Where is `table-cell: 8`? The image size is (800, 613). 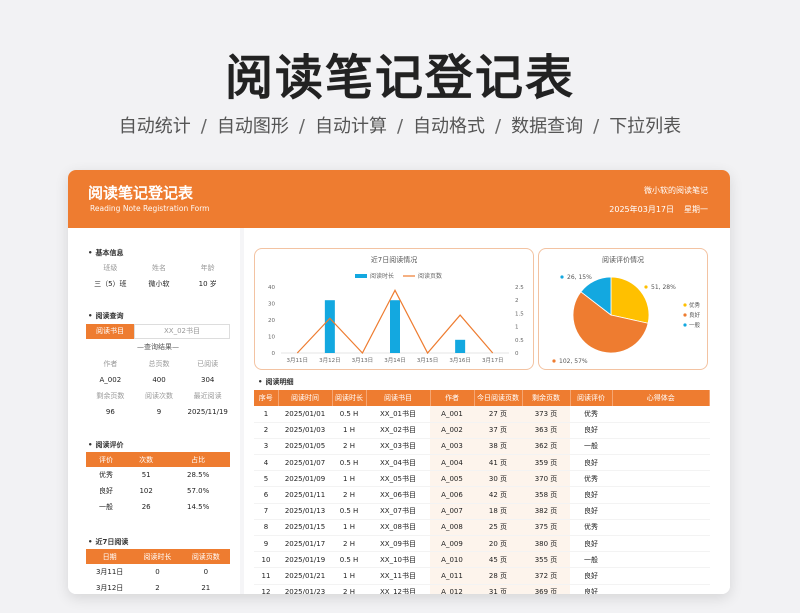 table-cell: 8 is located at coordinates (266, 528).